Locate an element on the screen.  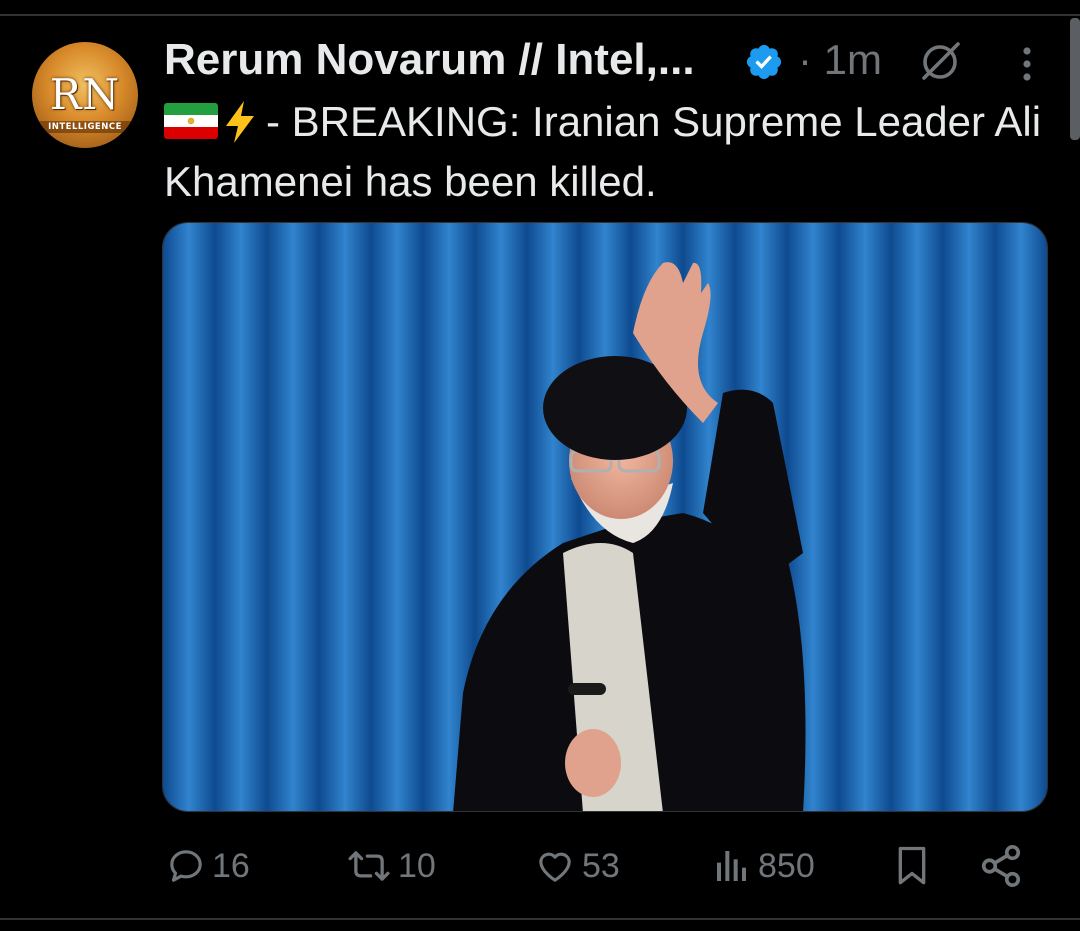
views-count: 850 is located at coordinates (786, 865).